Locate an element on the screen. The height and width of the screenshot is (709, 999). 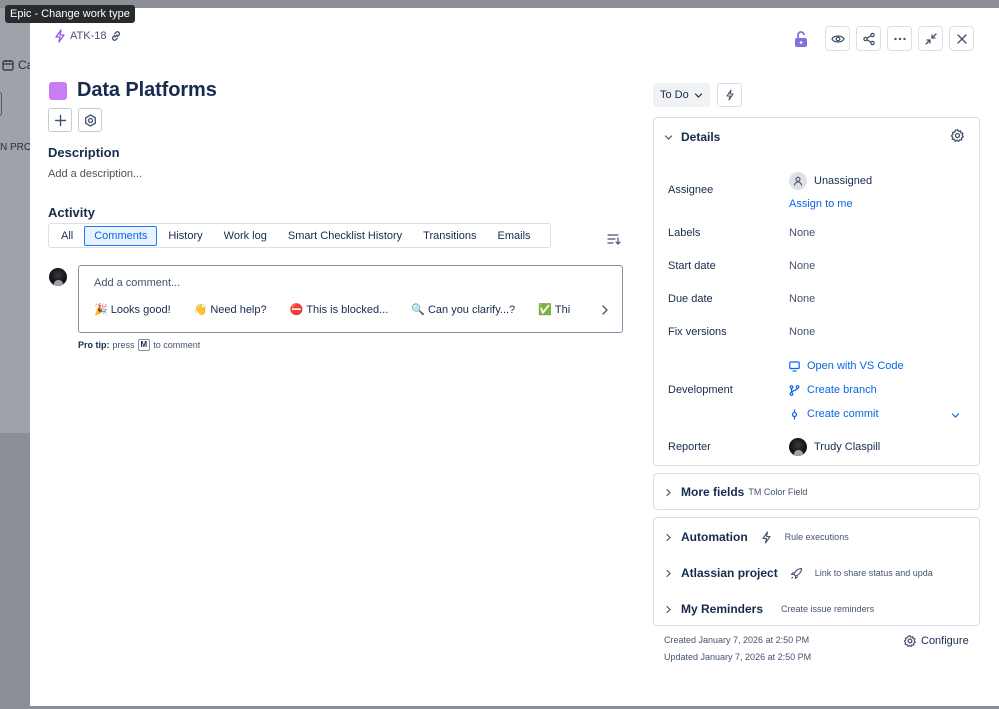
details-header: Details is located at coordinates (692, 137).